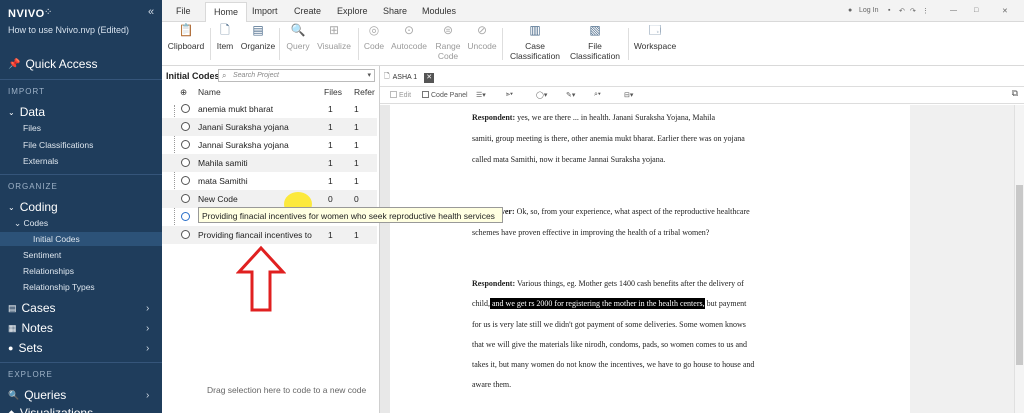  Describe the element at coordinates (409, 46) in the screenshot. I see `button-label: Autocode` at that location.